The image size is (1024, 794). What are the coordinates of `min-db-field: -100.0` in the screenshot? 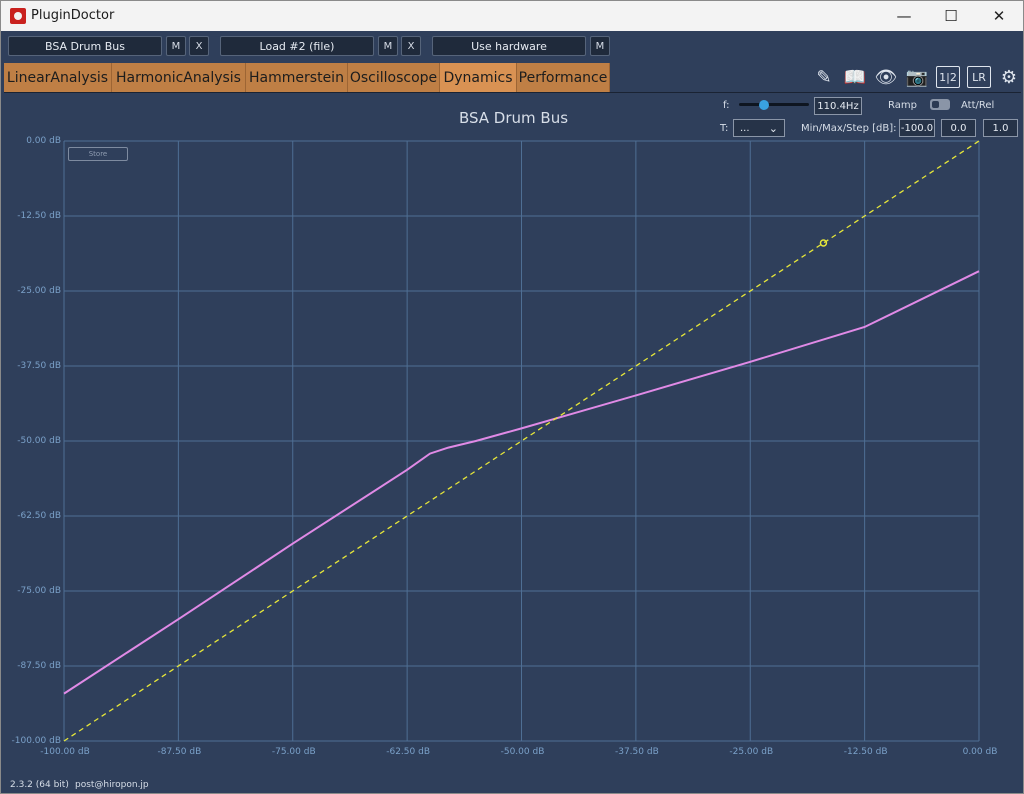 It's located at (917, 128).